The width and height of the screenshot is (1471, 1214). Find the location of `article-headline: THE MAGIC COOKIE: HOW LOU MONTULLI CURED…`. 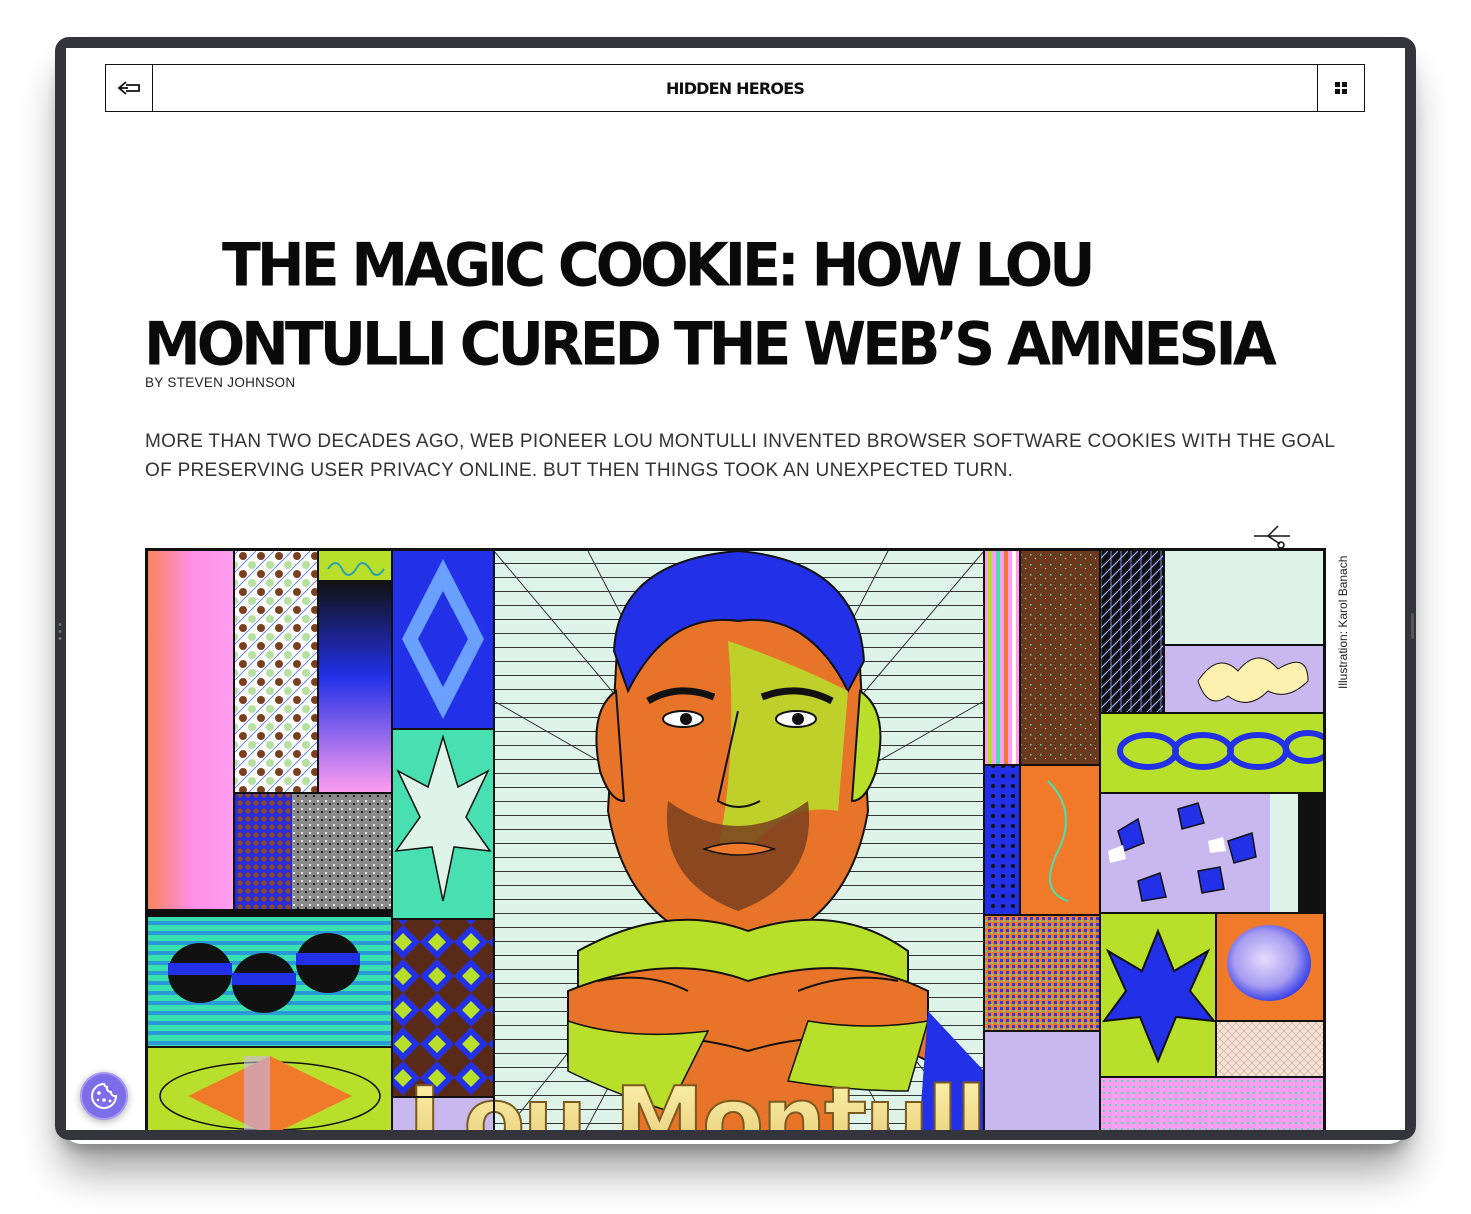

article-headline: THE MAGIC COOKIE: HOW LOU MONTULLI CURED… is located at coordinates (710, 305).